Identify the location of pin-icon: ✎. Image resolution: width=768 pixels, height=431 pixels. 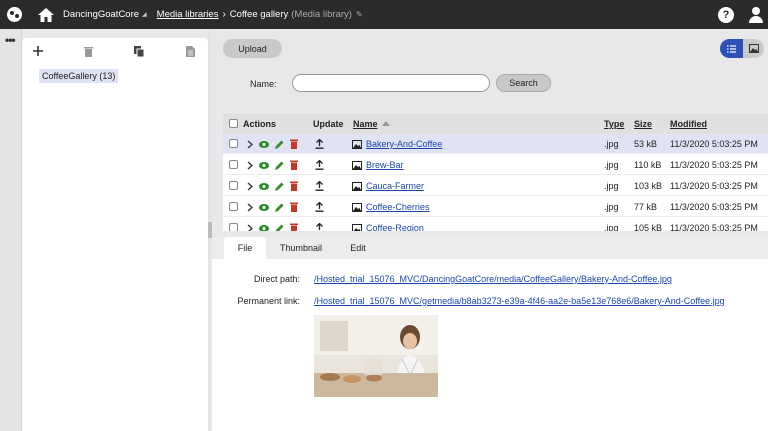
(359, 14).